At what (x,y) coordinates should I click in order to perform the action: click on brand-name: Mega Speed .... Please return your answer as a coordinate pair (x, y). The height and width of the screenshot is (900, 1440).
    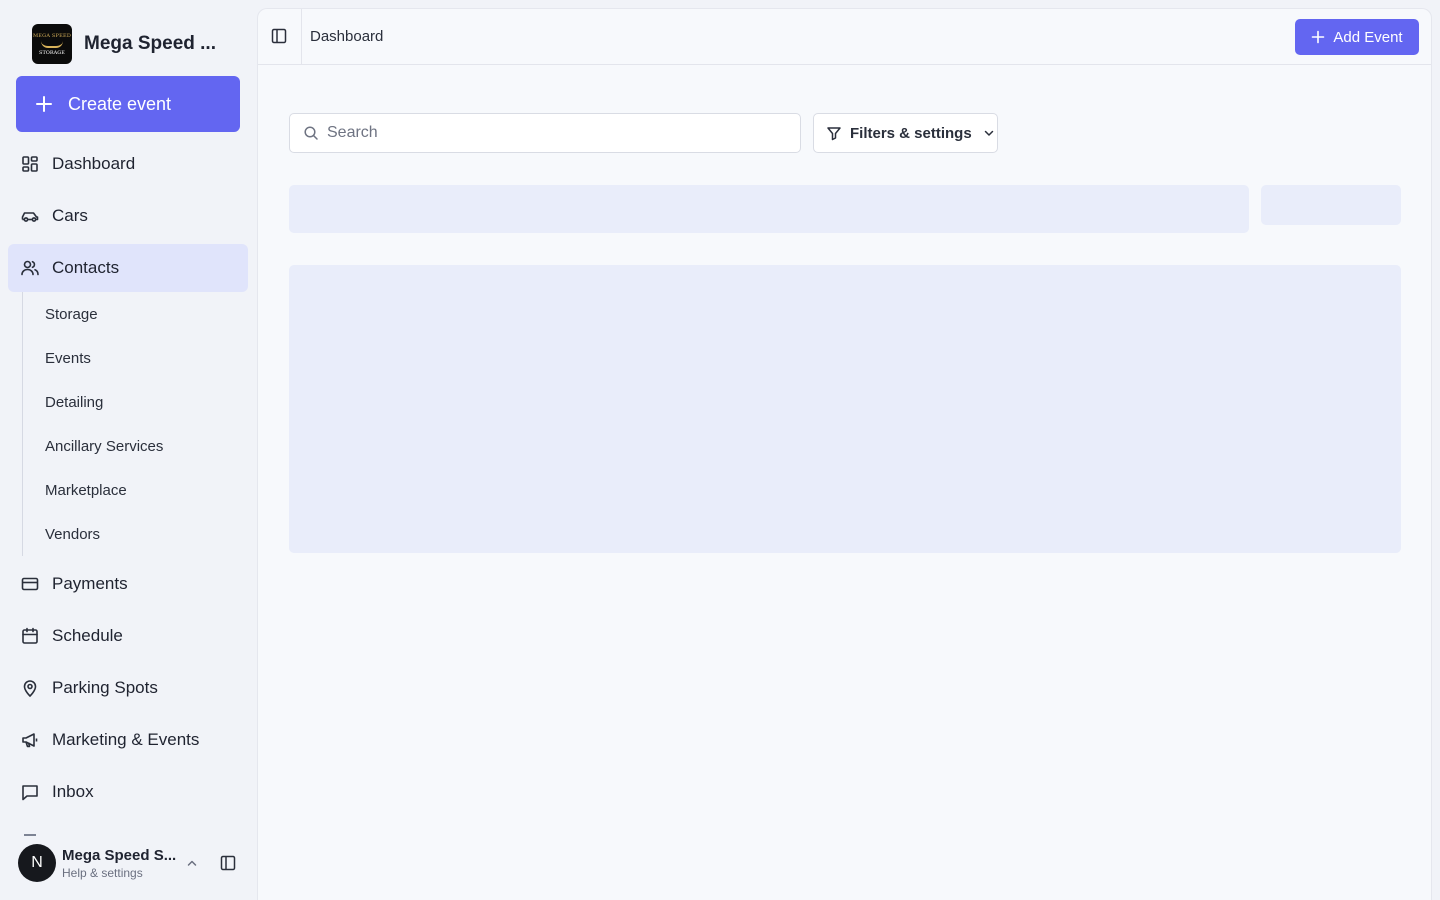
    Looking at the image, I should click on (150, 43).